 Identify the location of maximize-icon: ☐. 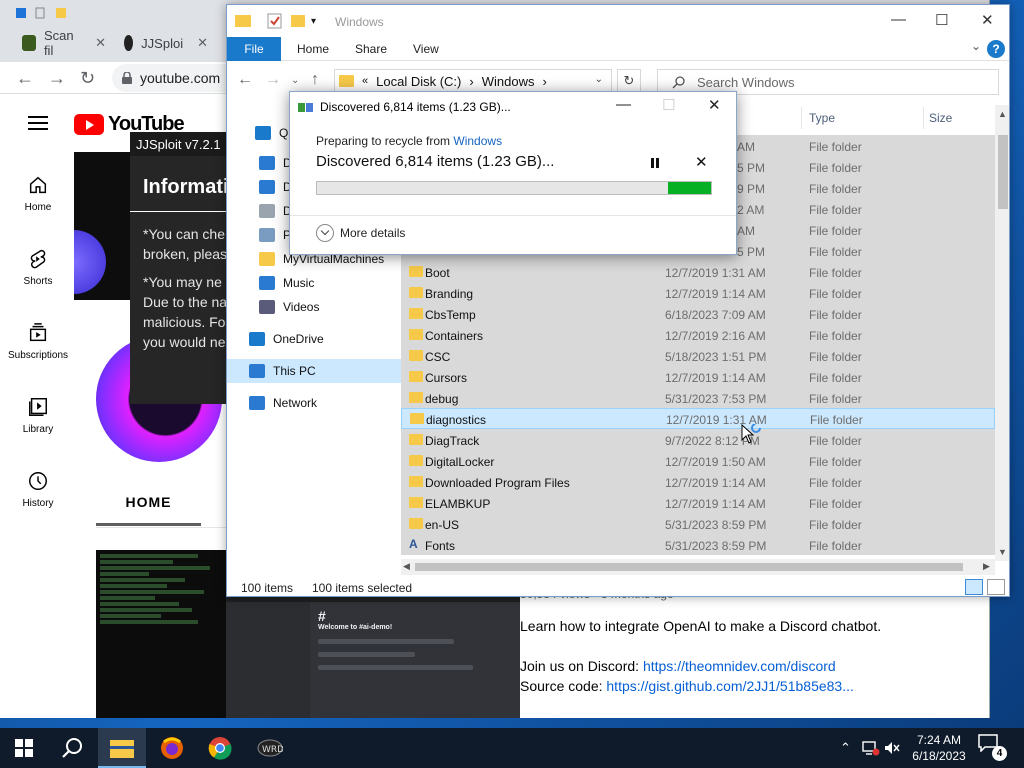
(941, 20).